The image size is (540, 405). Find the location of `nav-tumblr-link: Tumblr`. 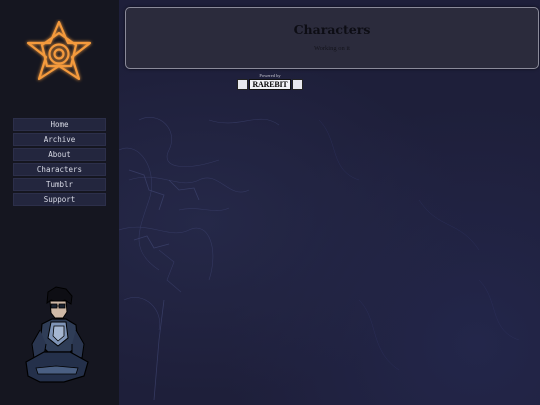

nav-tumblr-link: Tumblr is located at coordinates (59, 184).